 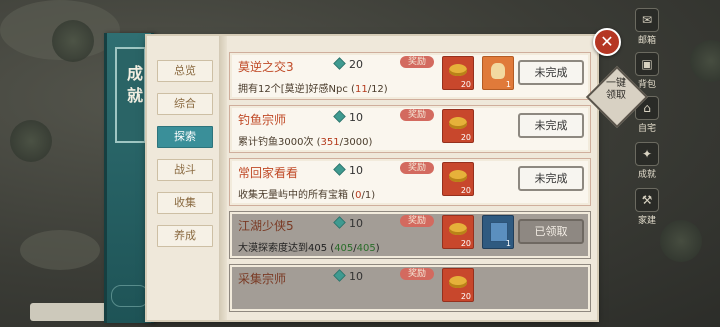 I want to click on tab-general: 综合, so click(x=185, y=104).